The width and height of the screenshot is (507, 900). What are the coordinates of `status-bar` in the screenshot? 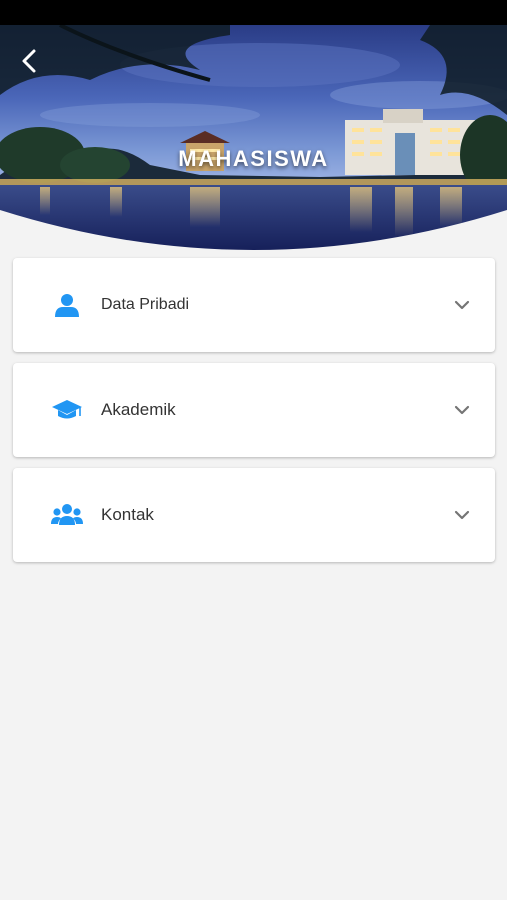 It's located at (253, 12).